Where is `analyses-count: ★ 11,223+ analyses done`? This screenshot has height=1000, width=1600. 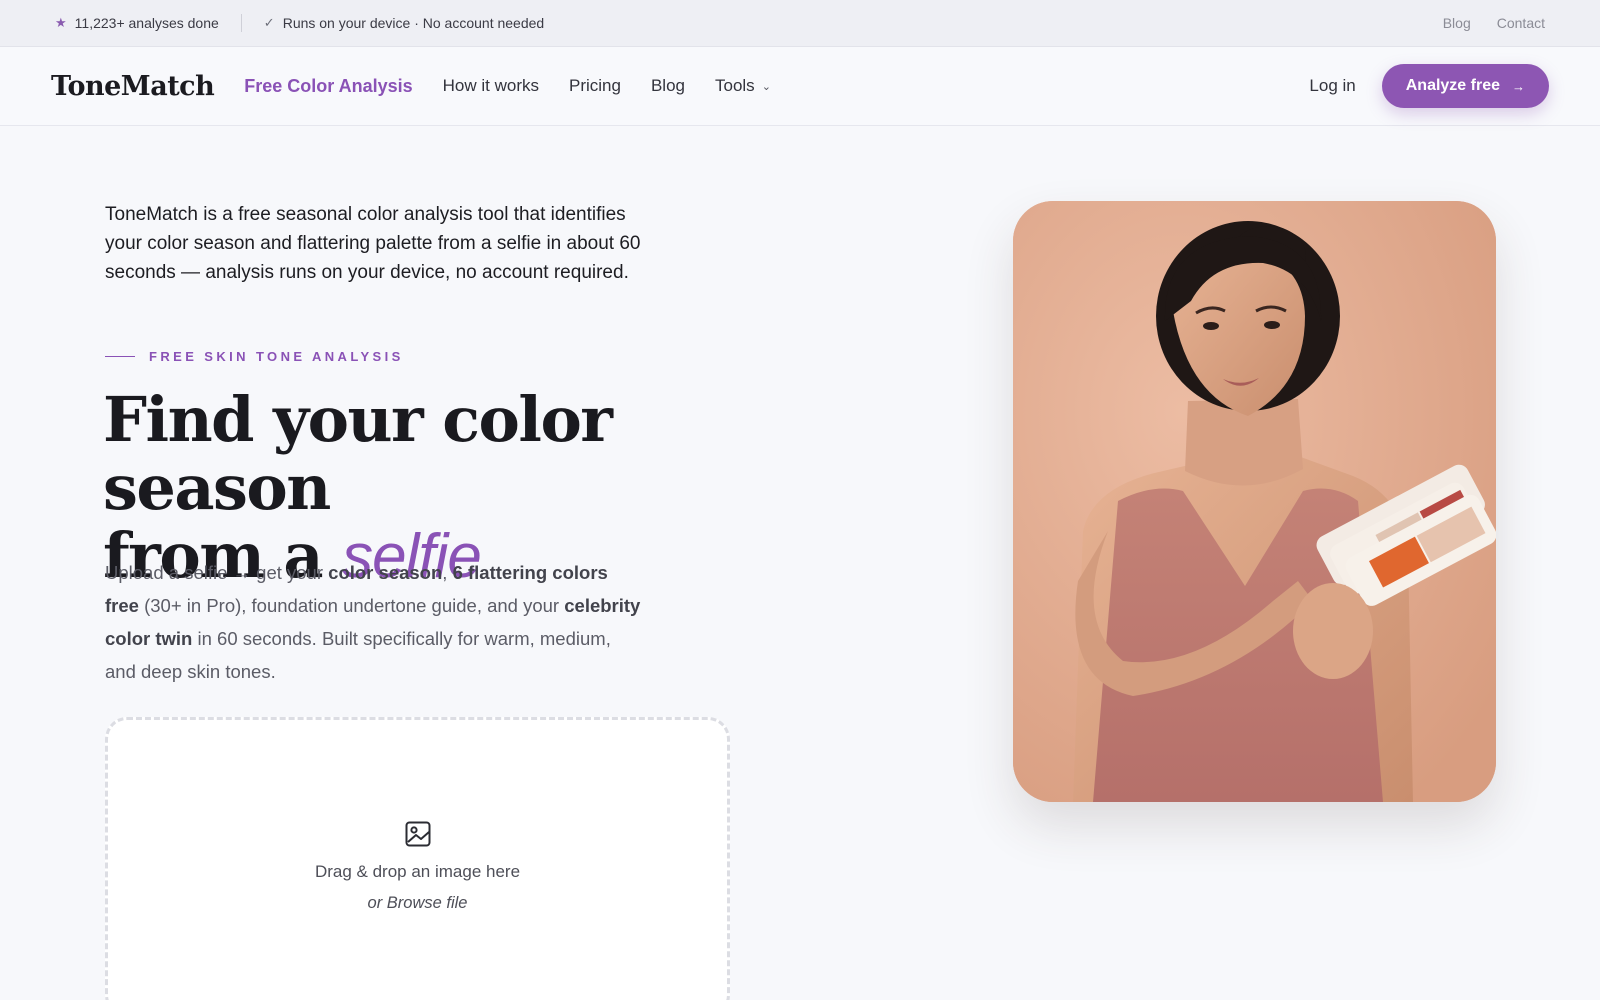 analyses-count: ★ 11,223+ analyses done is located at coordinates (137, 23).